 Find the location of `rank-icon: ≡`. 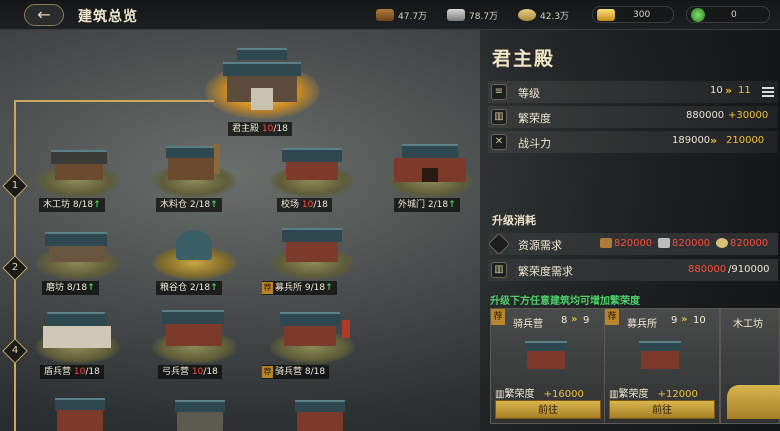

rank-icon: ≡ is located at coordinates (499, 92).